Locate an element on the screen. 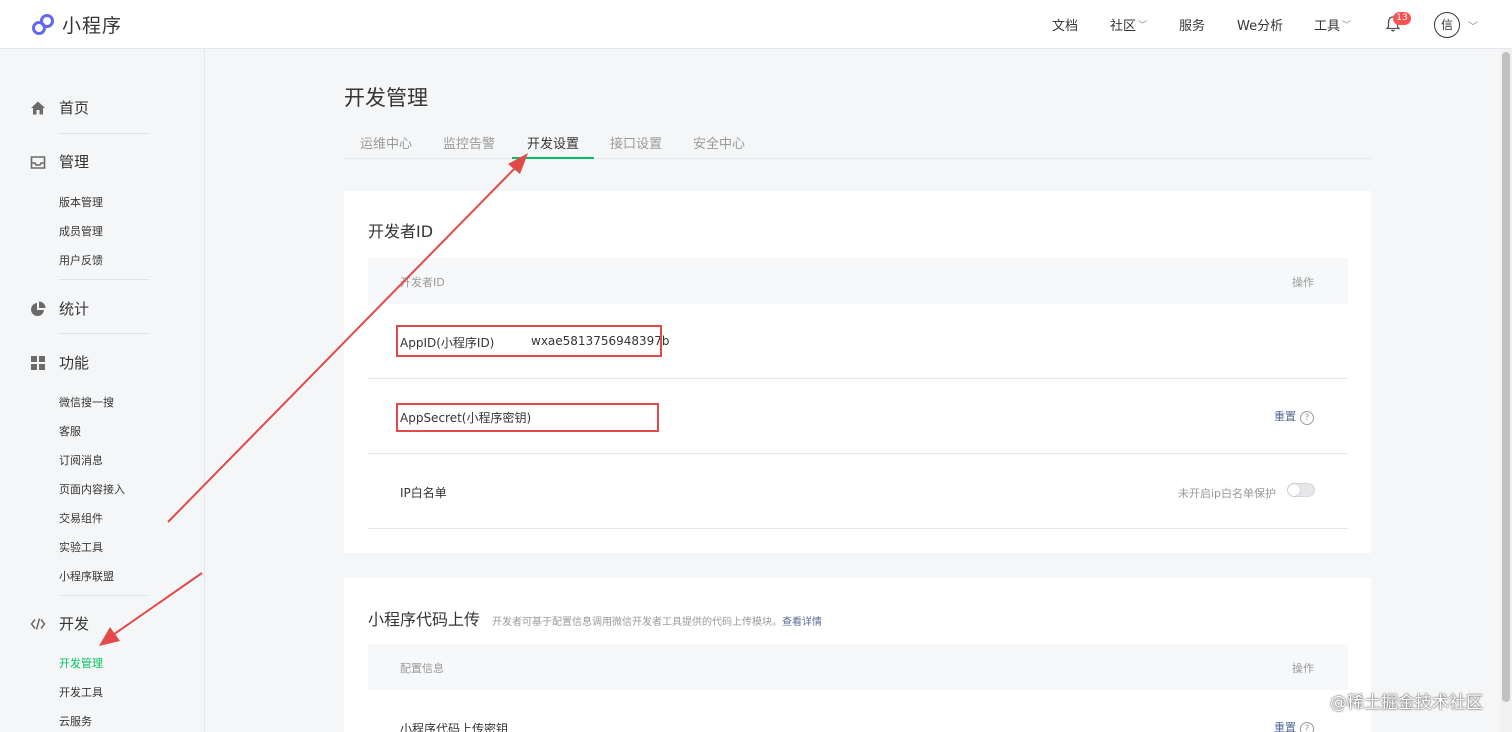 The height and width of the screenshot is (732, 1512). nav-services: 服务 is located at coordinates (1192, 24).